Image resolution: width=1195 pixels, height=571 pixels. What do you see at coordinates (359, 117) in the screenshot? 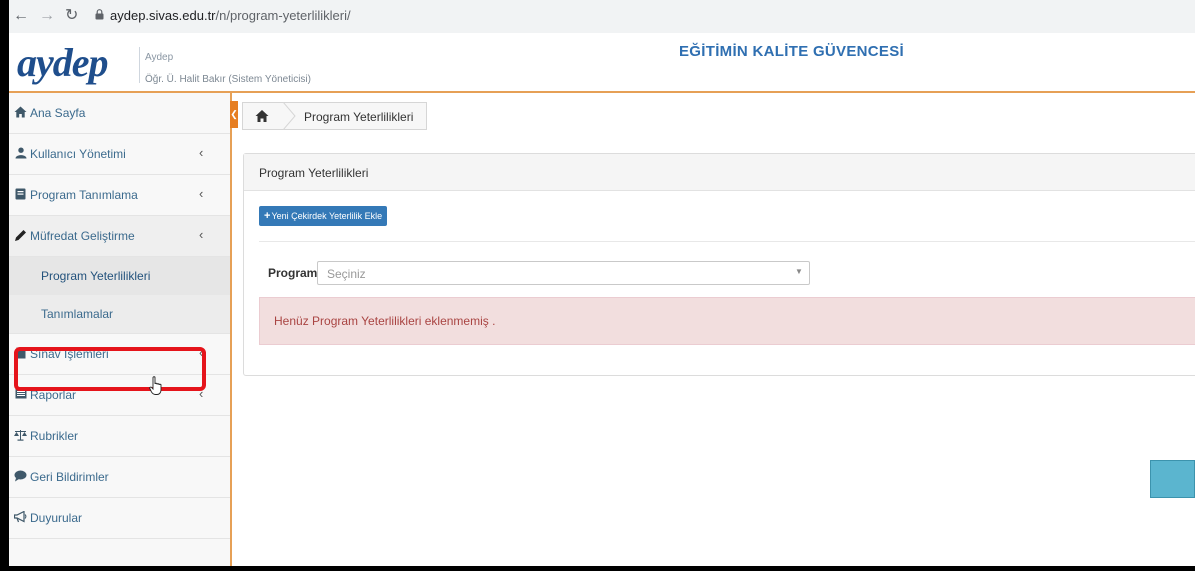
I see `breadcrumb-current: Program Yeterlilikleri` at bounding box center [359, 117].